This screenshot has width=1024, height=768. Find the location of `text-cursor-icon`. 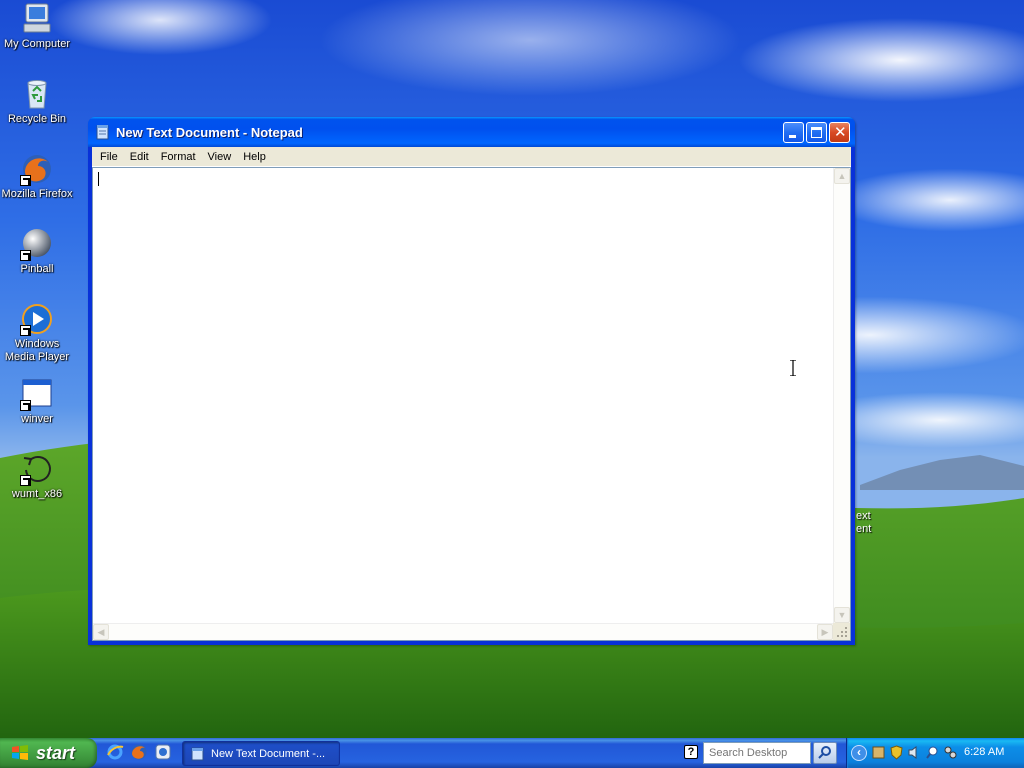

text-cursor-icon is located at coordinates (793, 368).